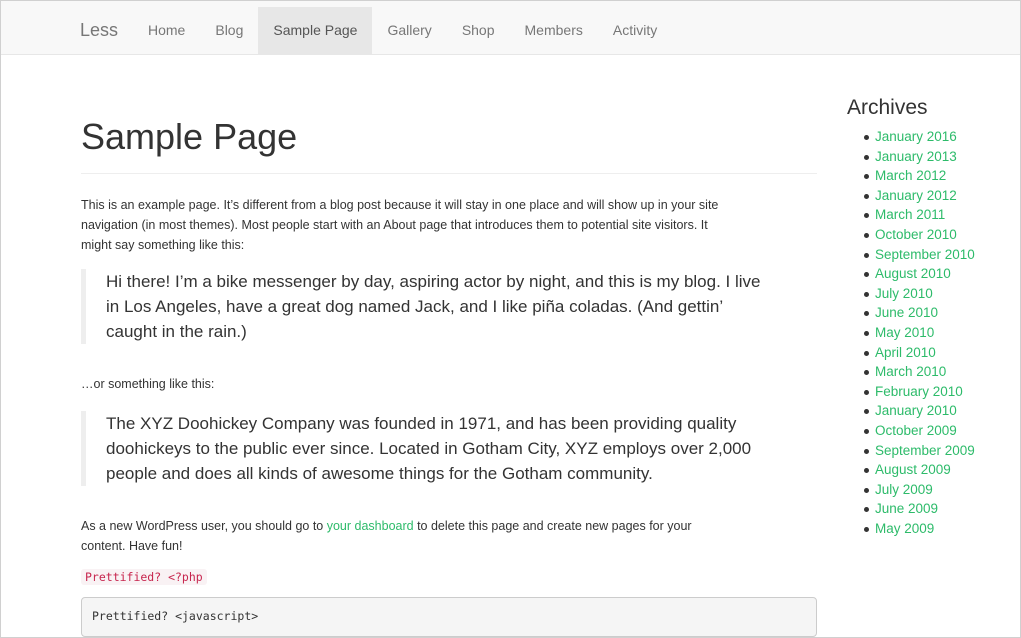 The width and height of the screenshot is (1021, 638). What do you see at coordinates (916, 430) in the screenshot?
I see `archive-link-october-2009: October 2009` at bounding box center [916, 430].